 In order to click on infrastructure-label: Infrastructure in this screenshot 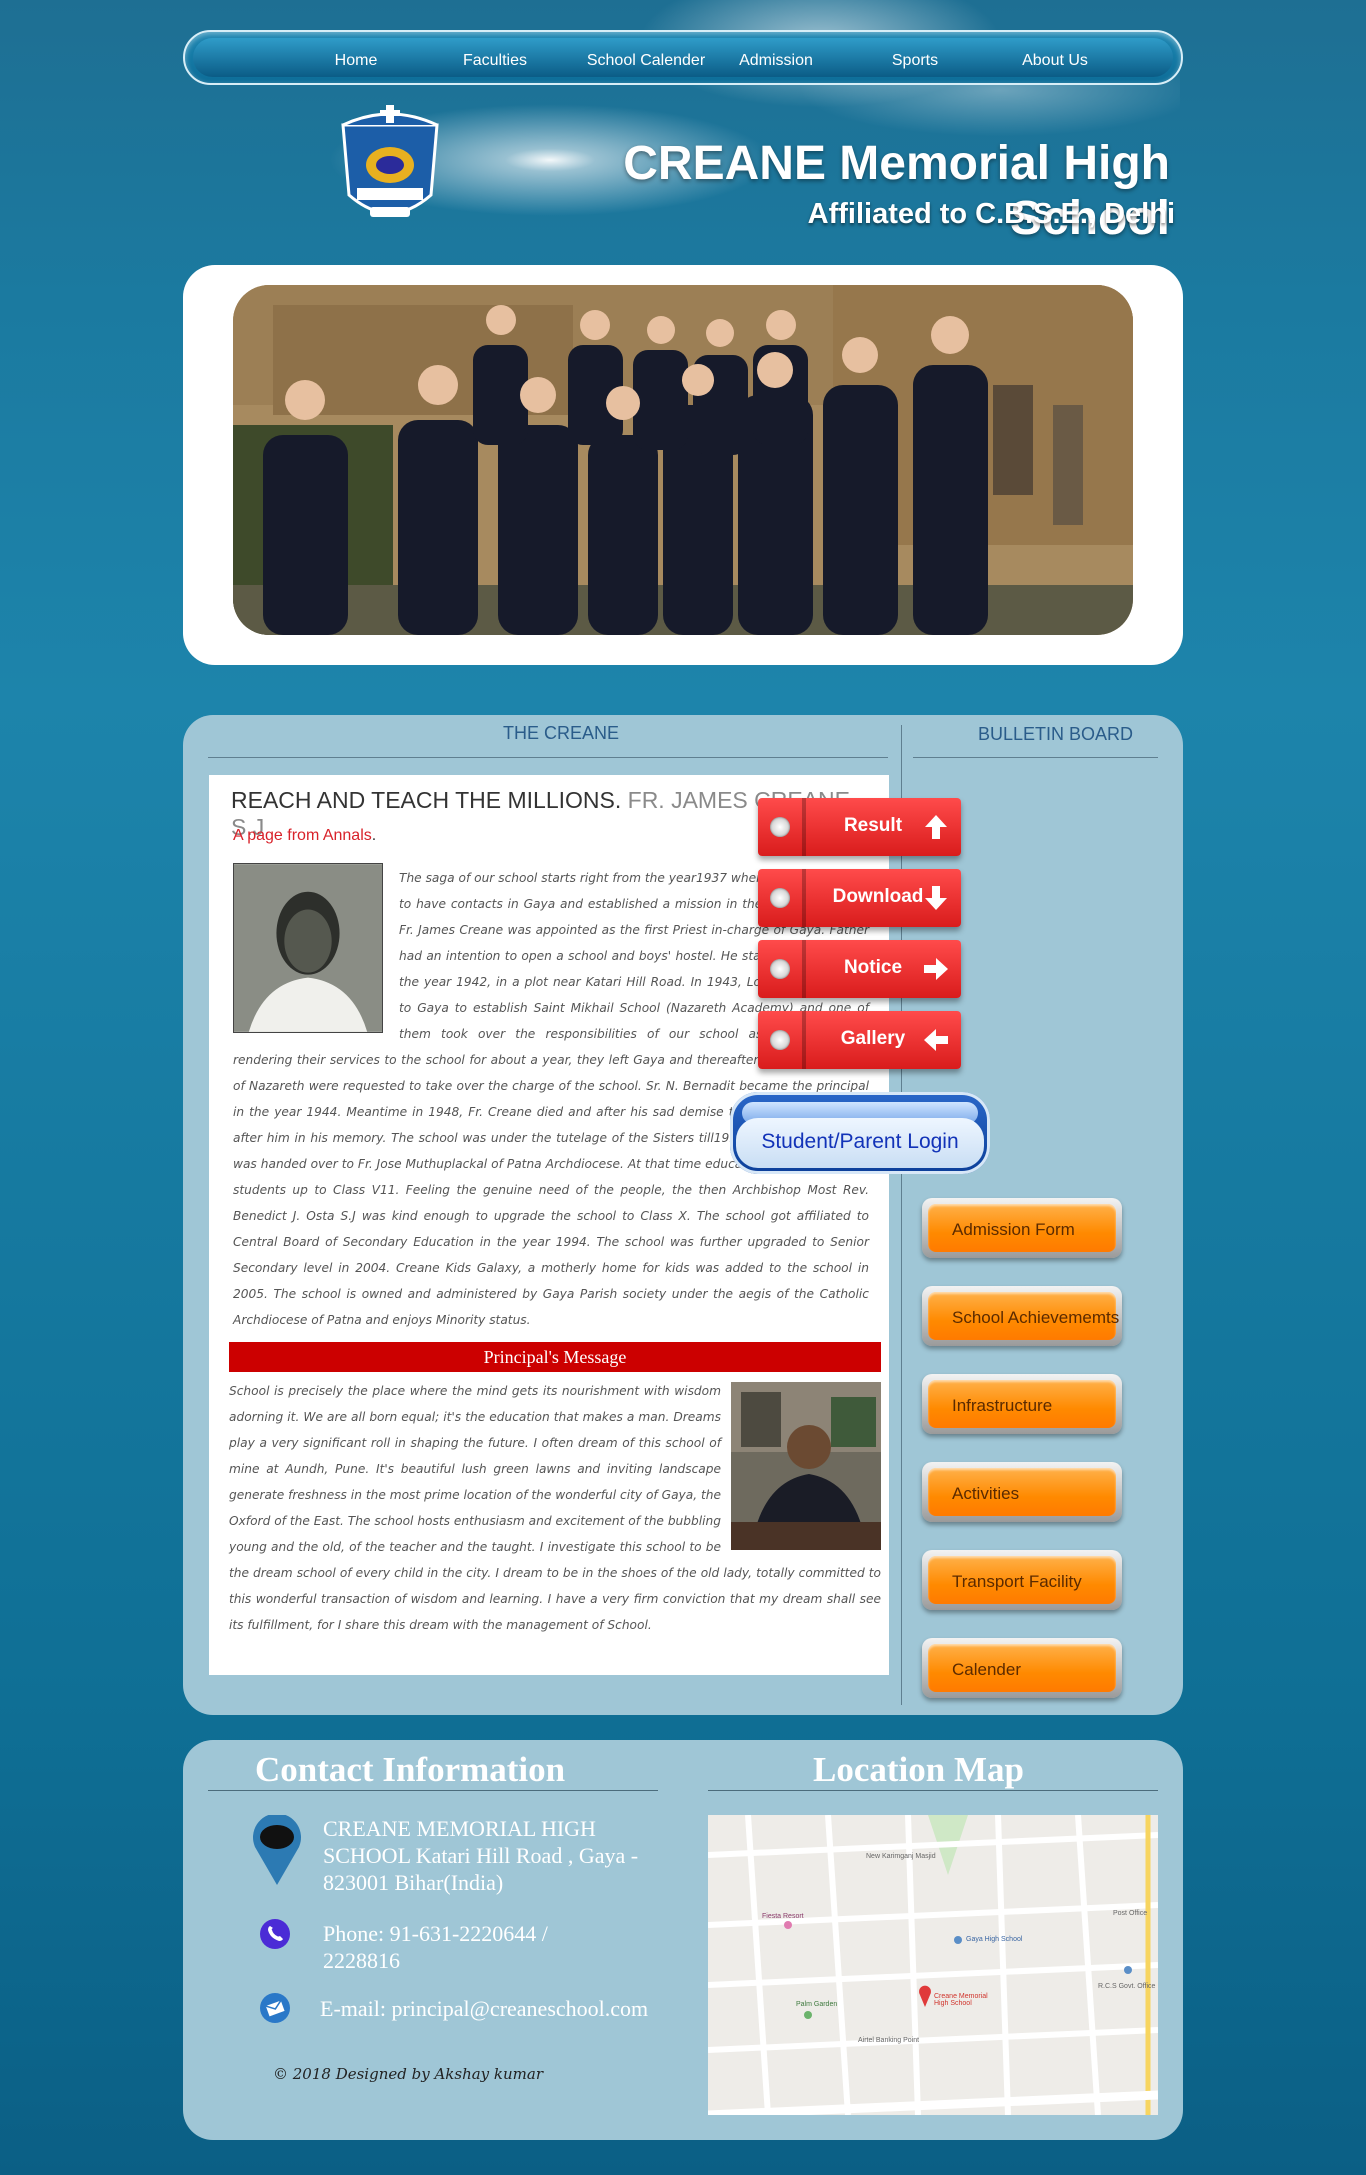, I will do `click(1002, 1405)`.